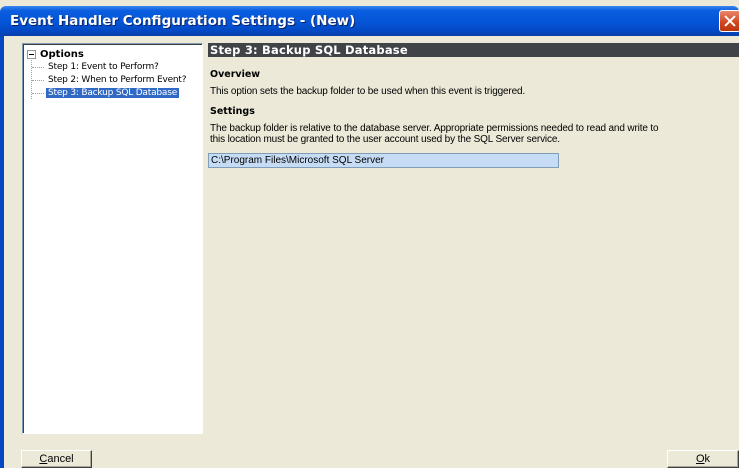  What do you see at coordinates (117, 80) in the screenshot?
I see `tree-item-label: Step 2: When to Perform Event?` at bounding box center [117, 80].